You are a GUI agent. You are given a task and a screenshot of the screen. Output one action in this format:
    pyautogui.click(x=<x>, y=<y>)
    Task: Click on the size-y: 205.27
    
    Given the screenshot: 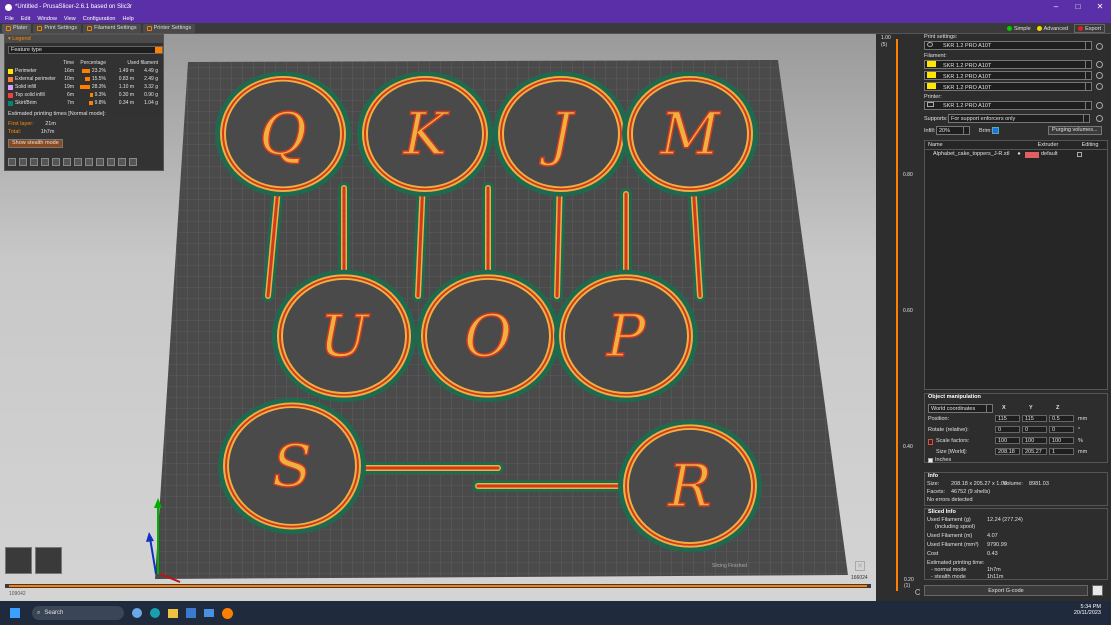 What is the action you would take?
    pyautogui.click(x=1034, y=451)
    